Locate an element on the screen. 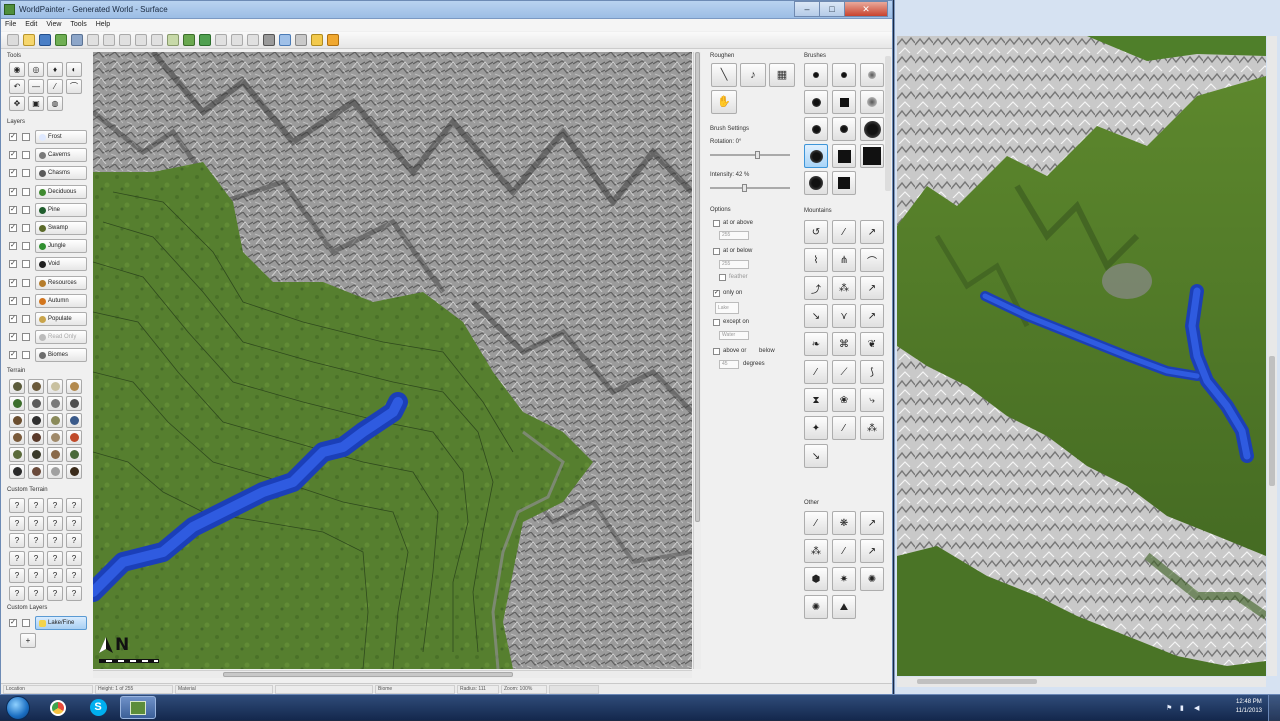 Image resolution: width=1280 pixels, height=721 pixels. mountain-brush-icon: ⤴ is located at coordinates (816, 288).